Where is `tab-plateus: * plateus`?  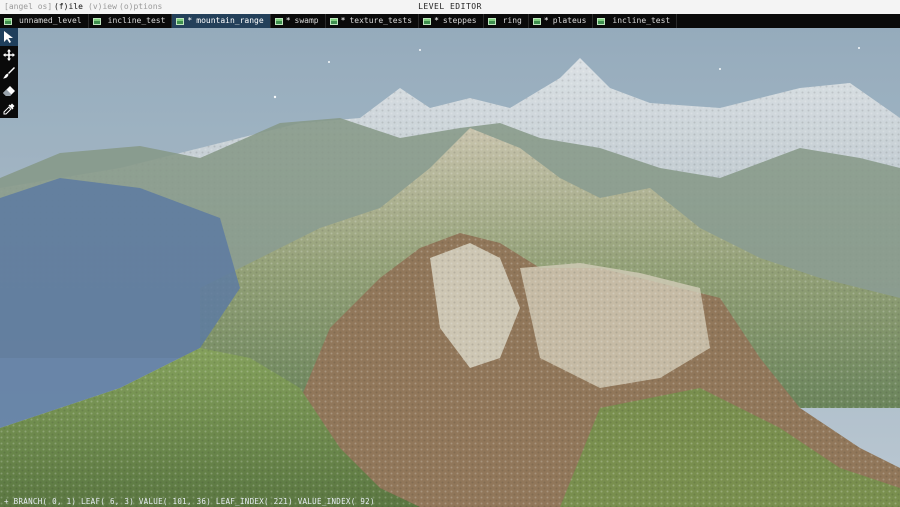
tab-plateus: * plateus is located at coordinates (561, 21).